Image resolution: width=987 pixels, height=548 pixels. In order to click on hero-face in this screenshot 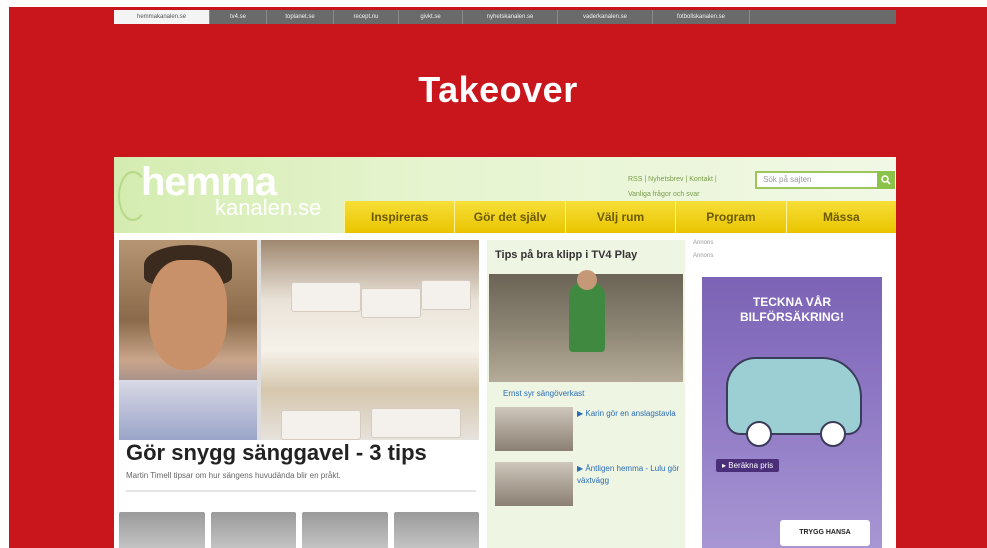, I will do `click(188, 315)`.